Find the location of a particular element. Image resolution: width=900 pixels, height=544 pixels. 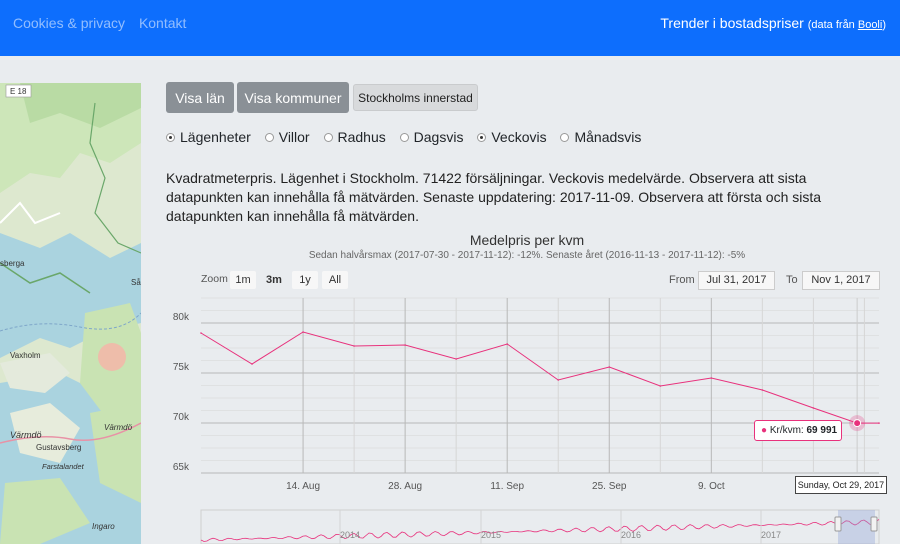

navigator-year-label: 2014 is located at coordinates (350, 535).